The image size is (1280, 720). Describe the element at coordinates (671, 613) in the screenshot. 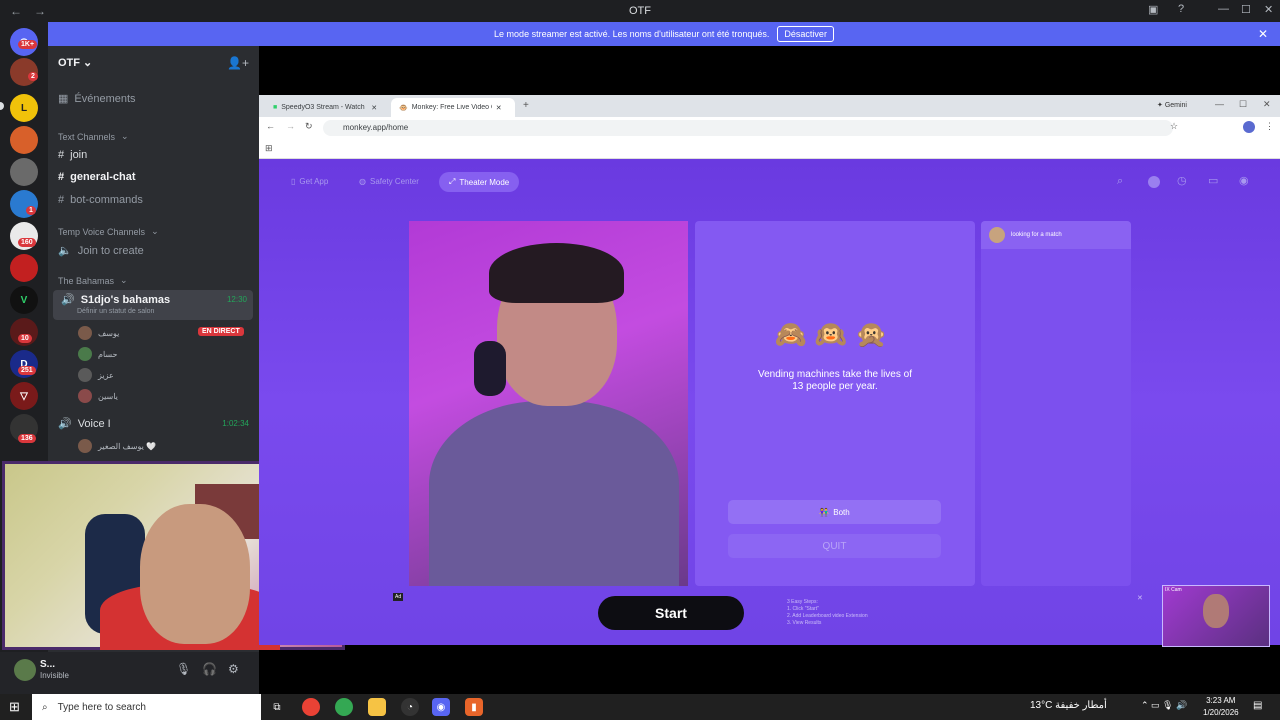

I see `start-button: Start` at that location.